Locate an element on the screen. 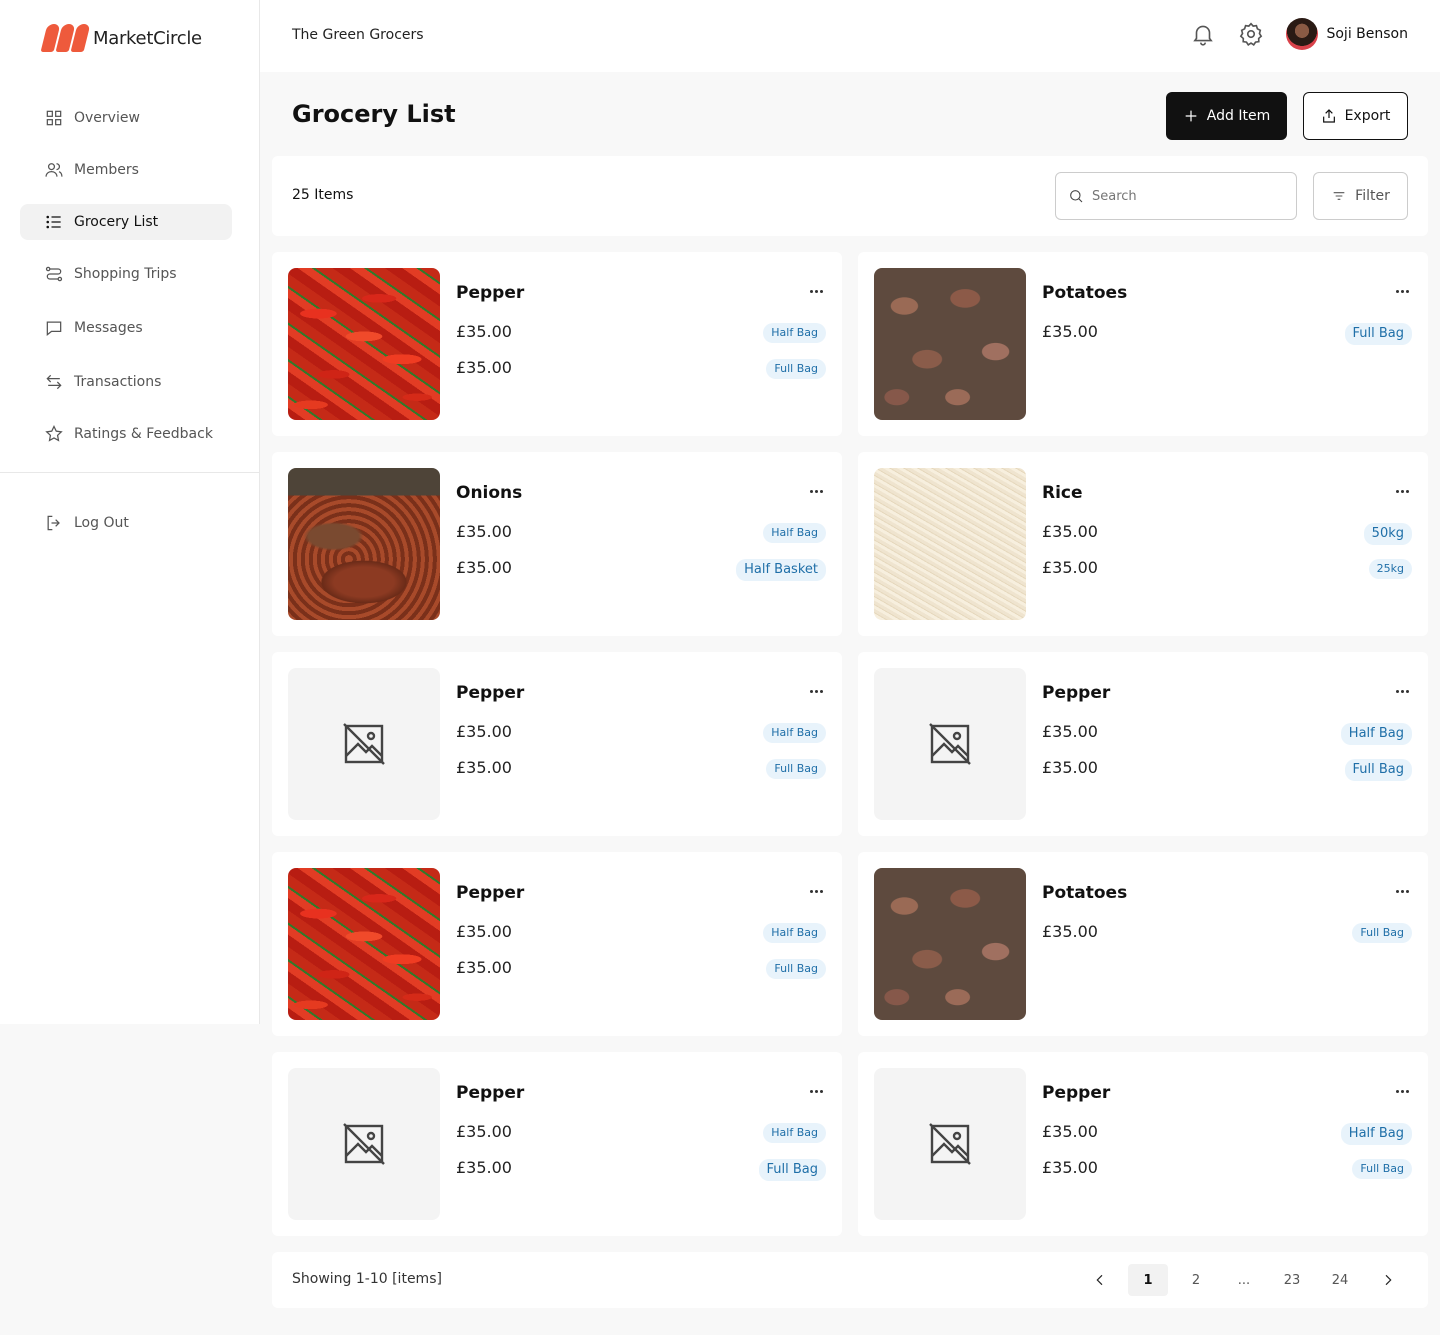  next-page-button is located at coordinates (1388, 1280).